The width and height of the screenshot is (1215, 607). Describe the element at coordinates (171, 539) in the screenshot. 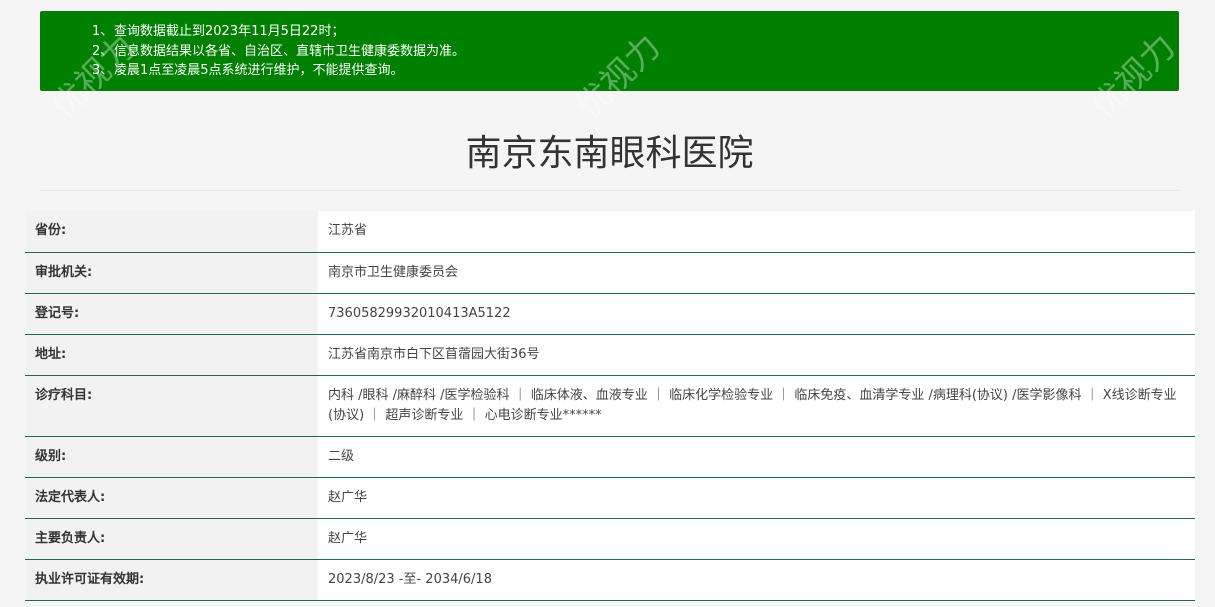

I see `field-label-principal: 主要负责人:` at that location.